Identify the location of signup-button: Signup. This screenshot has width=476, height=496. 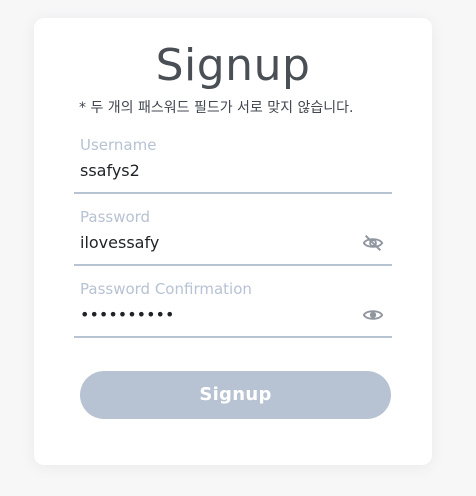
(235, 395).